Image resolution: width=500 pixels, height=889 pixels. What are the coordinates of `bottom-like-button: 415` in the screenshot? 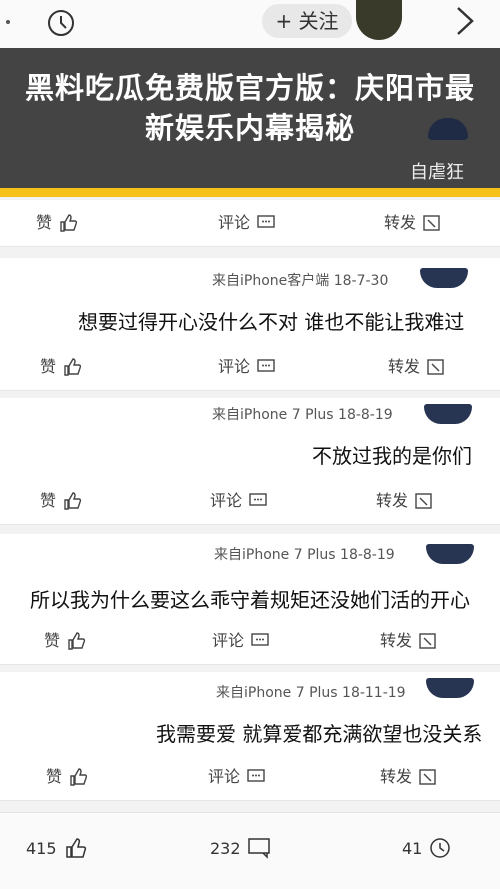 It's located at (56, 848).